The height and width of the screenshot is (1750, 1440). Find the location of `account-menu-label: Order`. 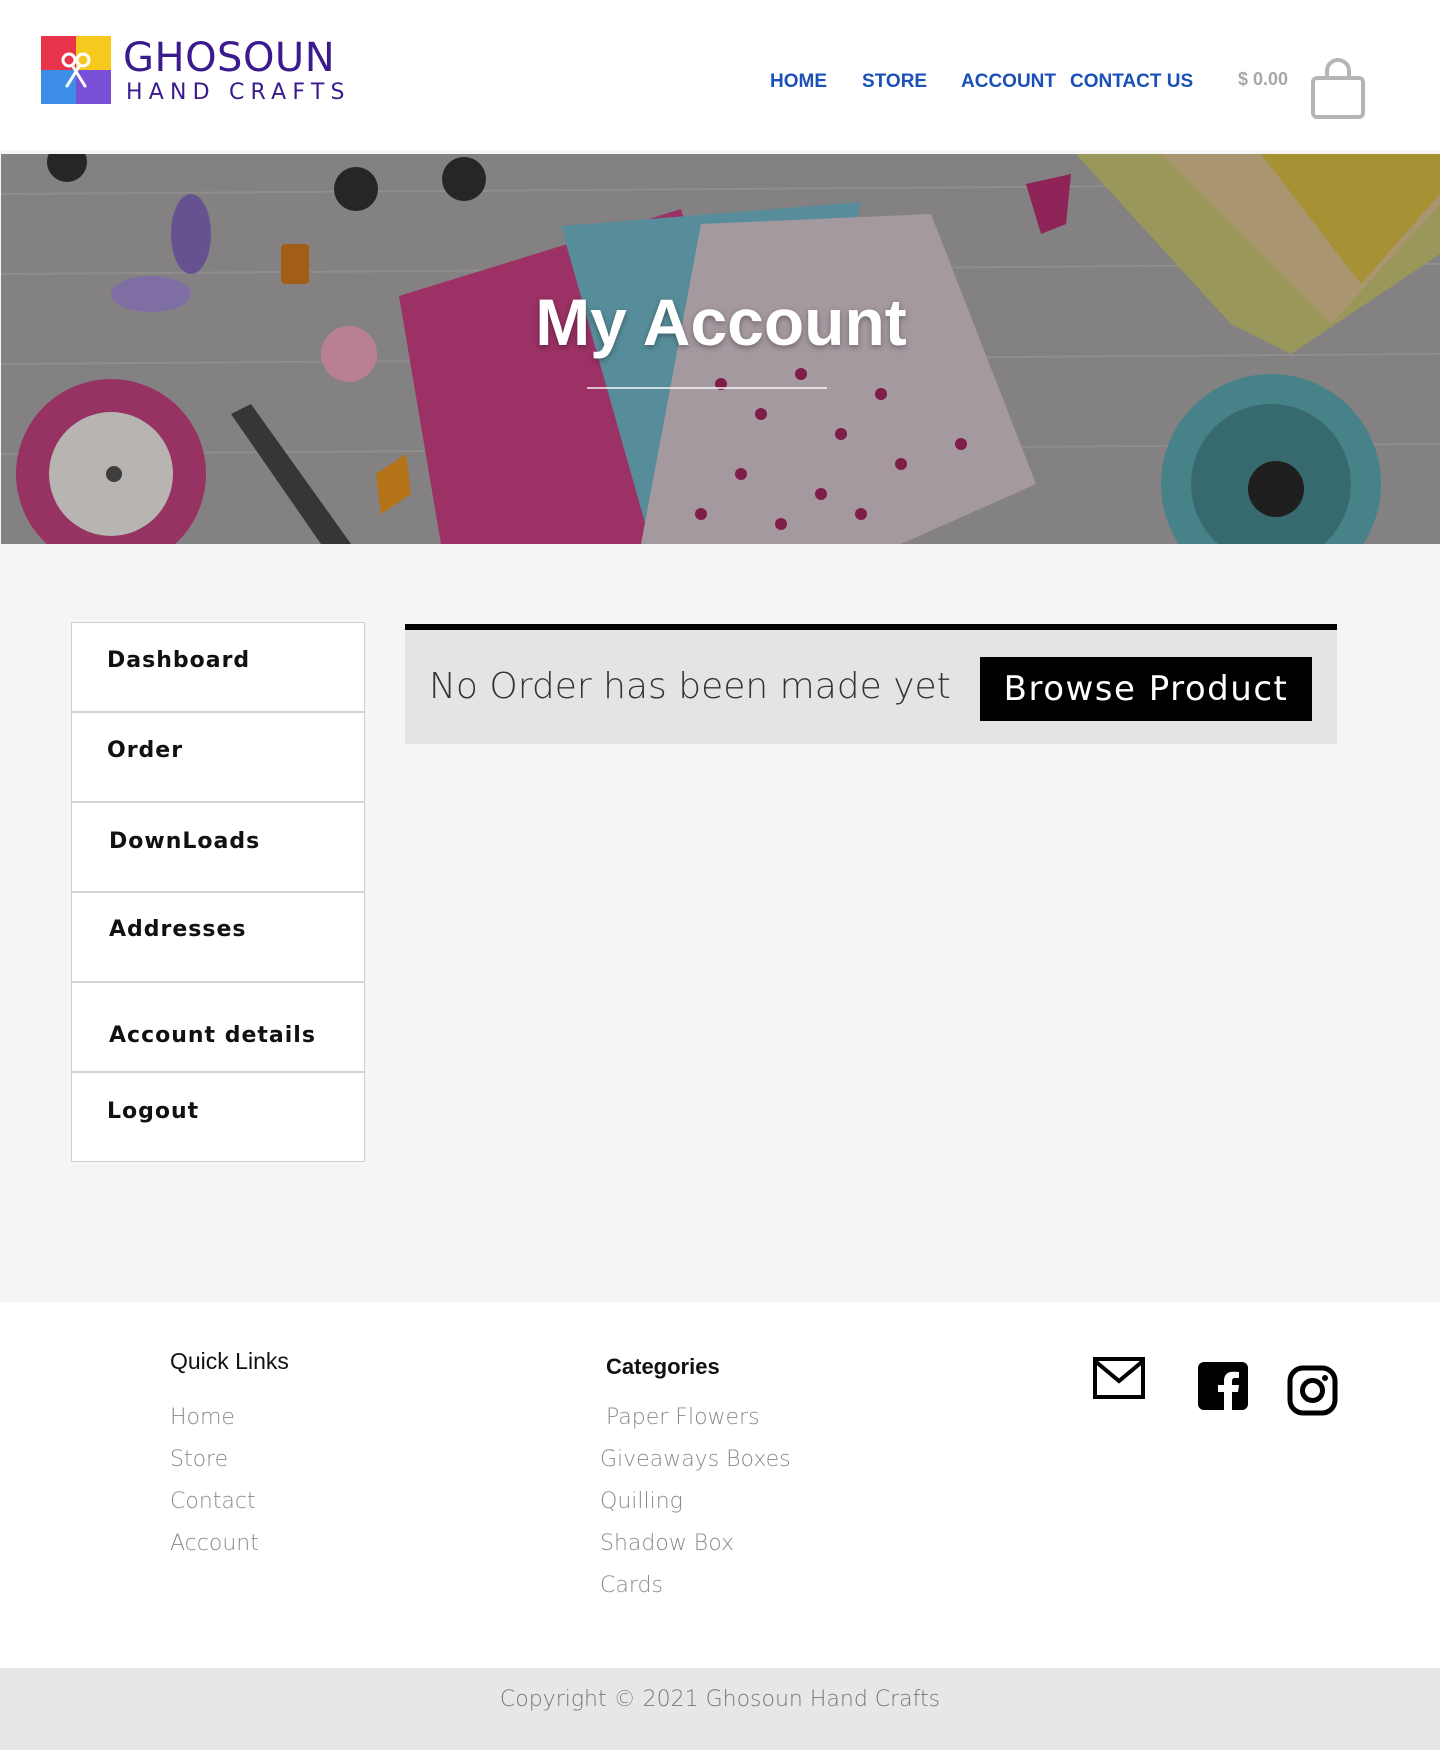

account-menu-label: Order is located at coordinates (145, 750).